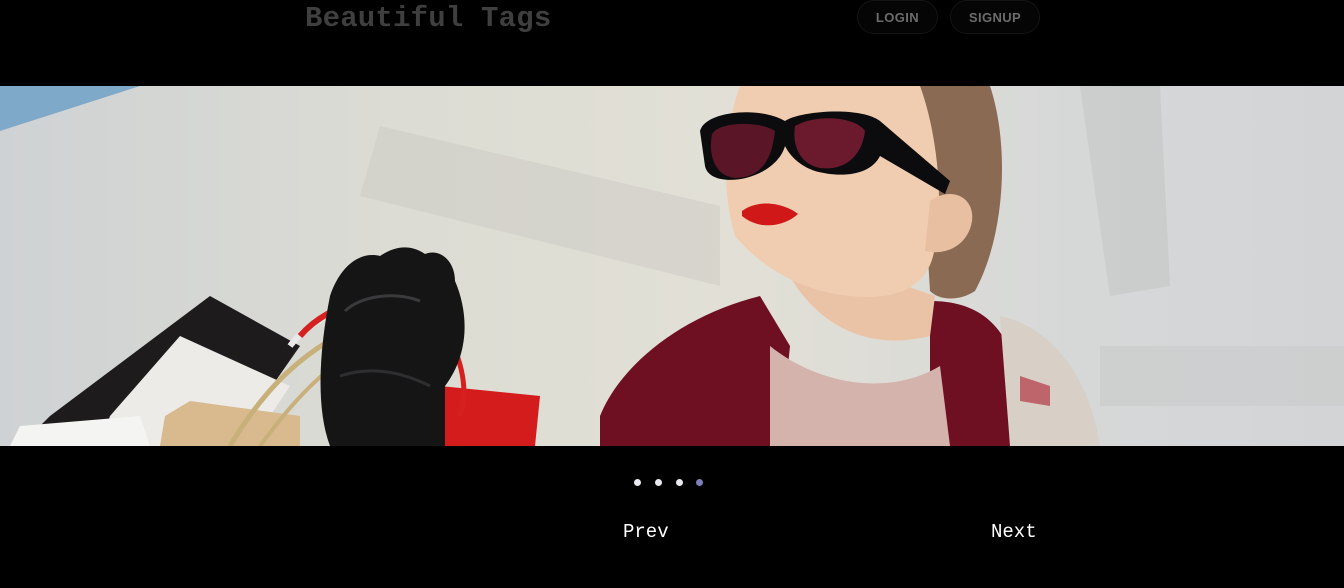 The image size is (1344, 588). What do you see at coordinates (670, 484) in the screenshot?
I see `carousel-indicators` at bounding box center [670, 484].